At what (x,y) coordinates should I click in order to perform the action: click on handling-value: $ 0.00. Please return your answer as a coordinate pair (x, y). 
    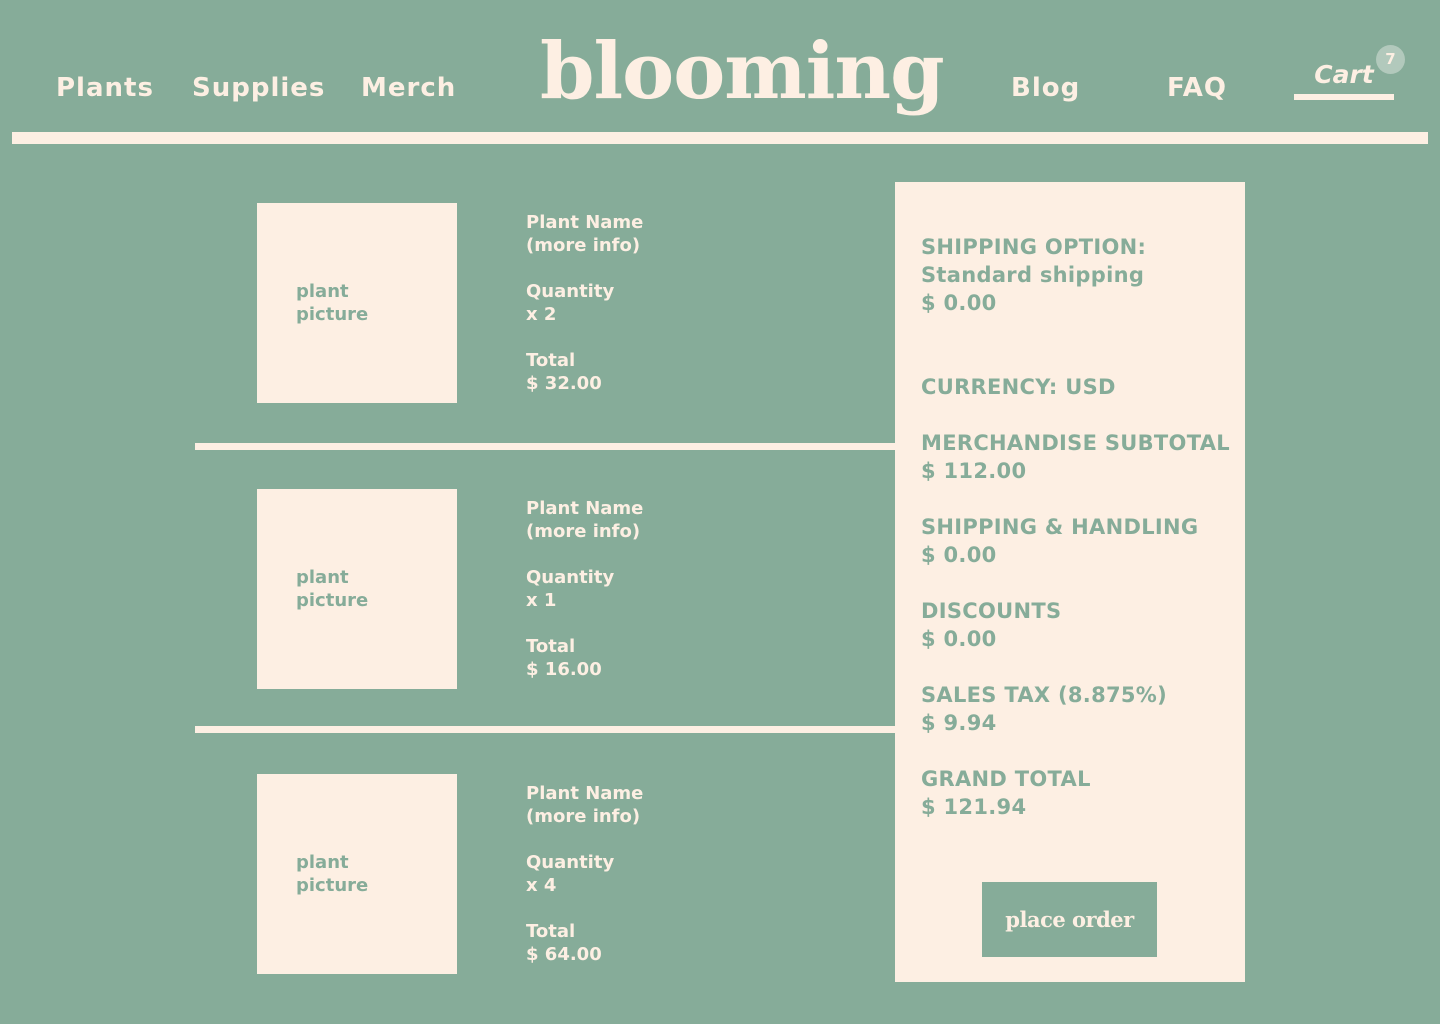
    Looking at the image, I should click on (959, 555).